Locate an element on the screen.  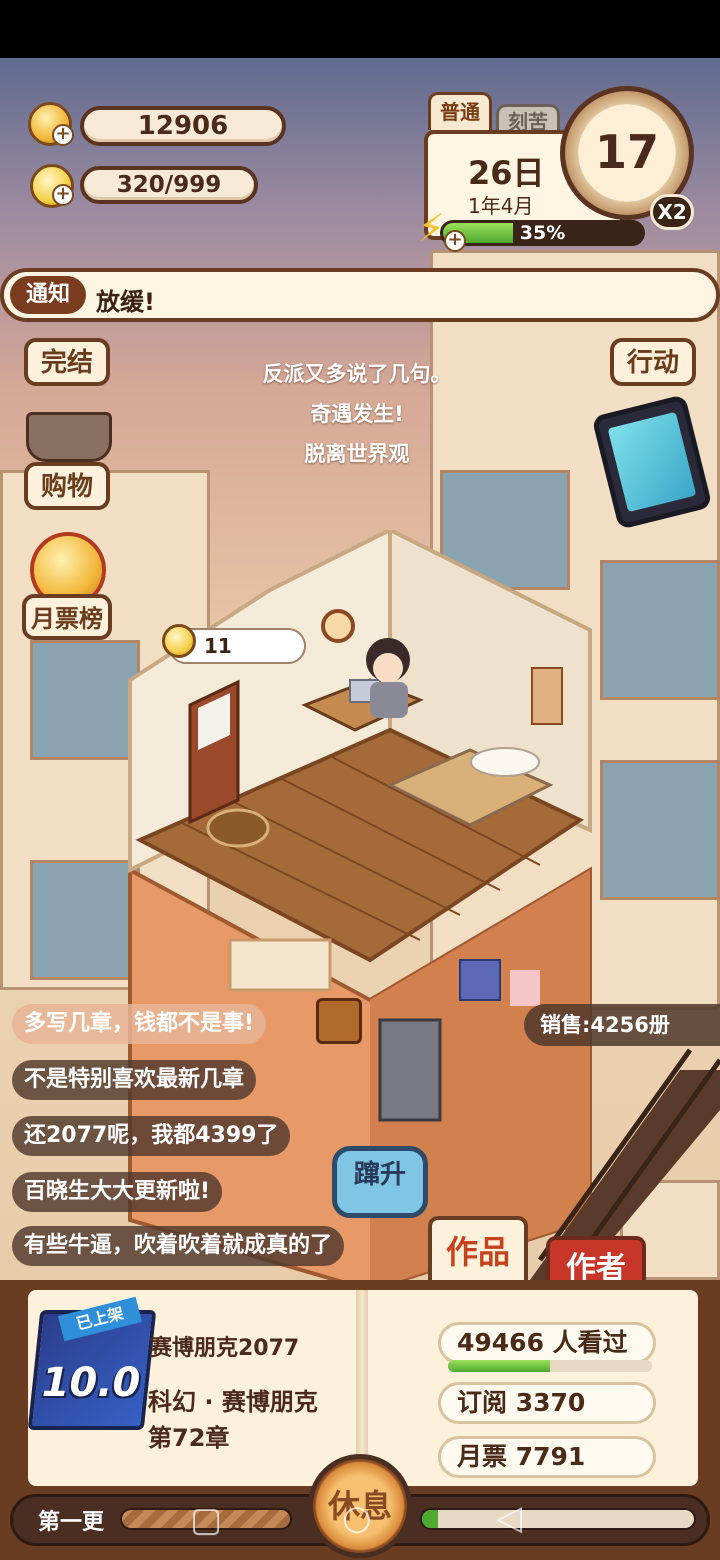
book-chapter: 第72章 is located at coordinates (189, 1438).